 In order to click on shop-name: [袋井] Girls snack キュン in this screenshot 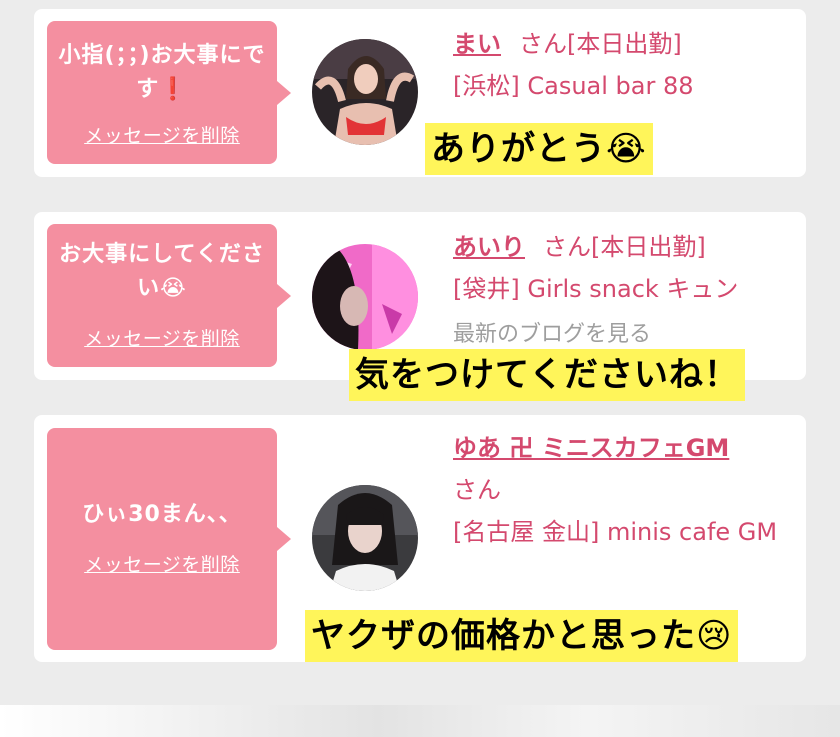, I will do `click(596, 289)`.